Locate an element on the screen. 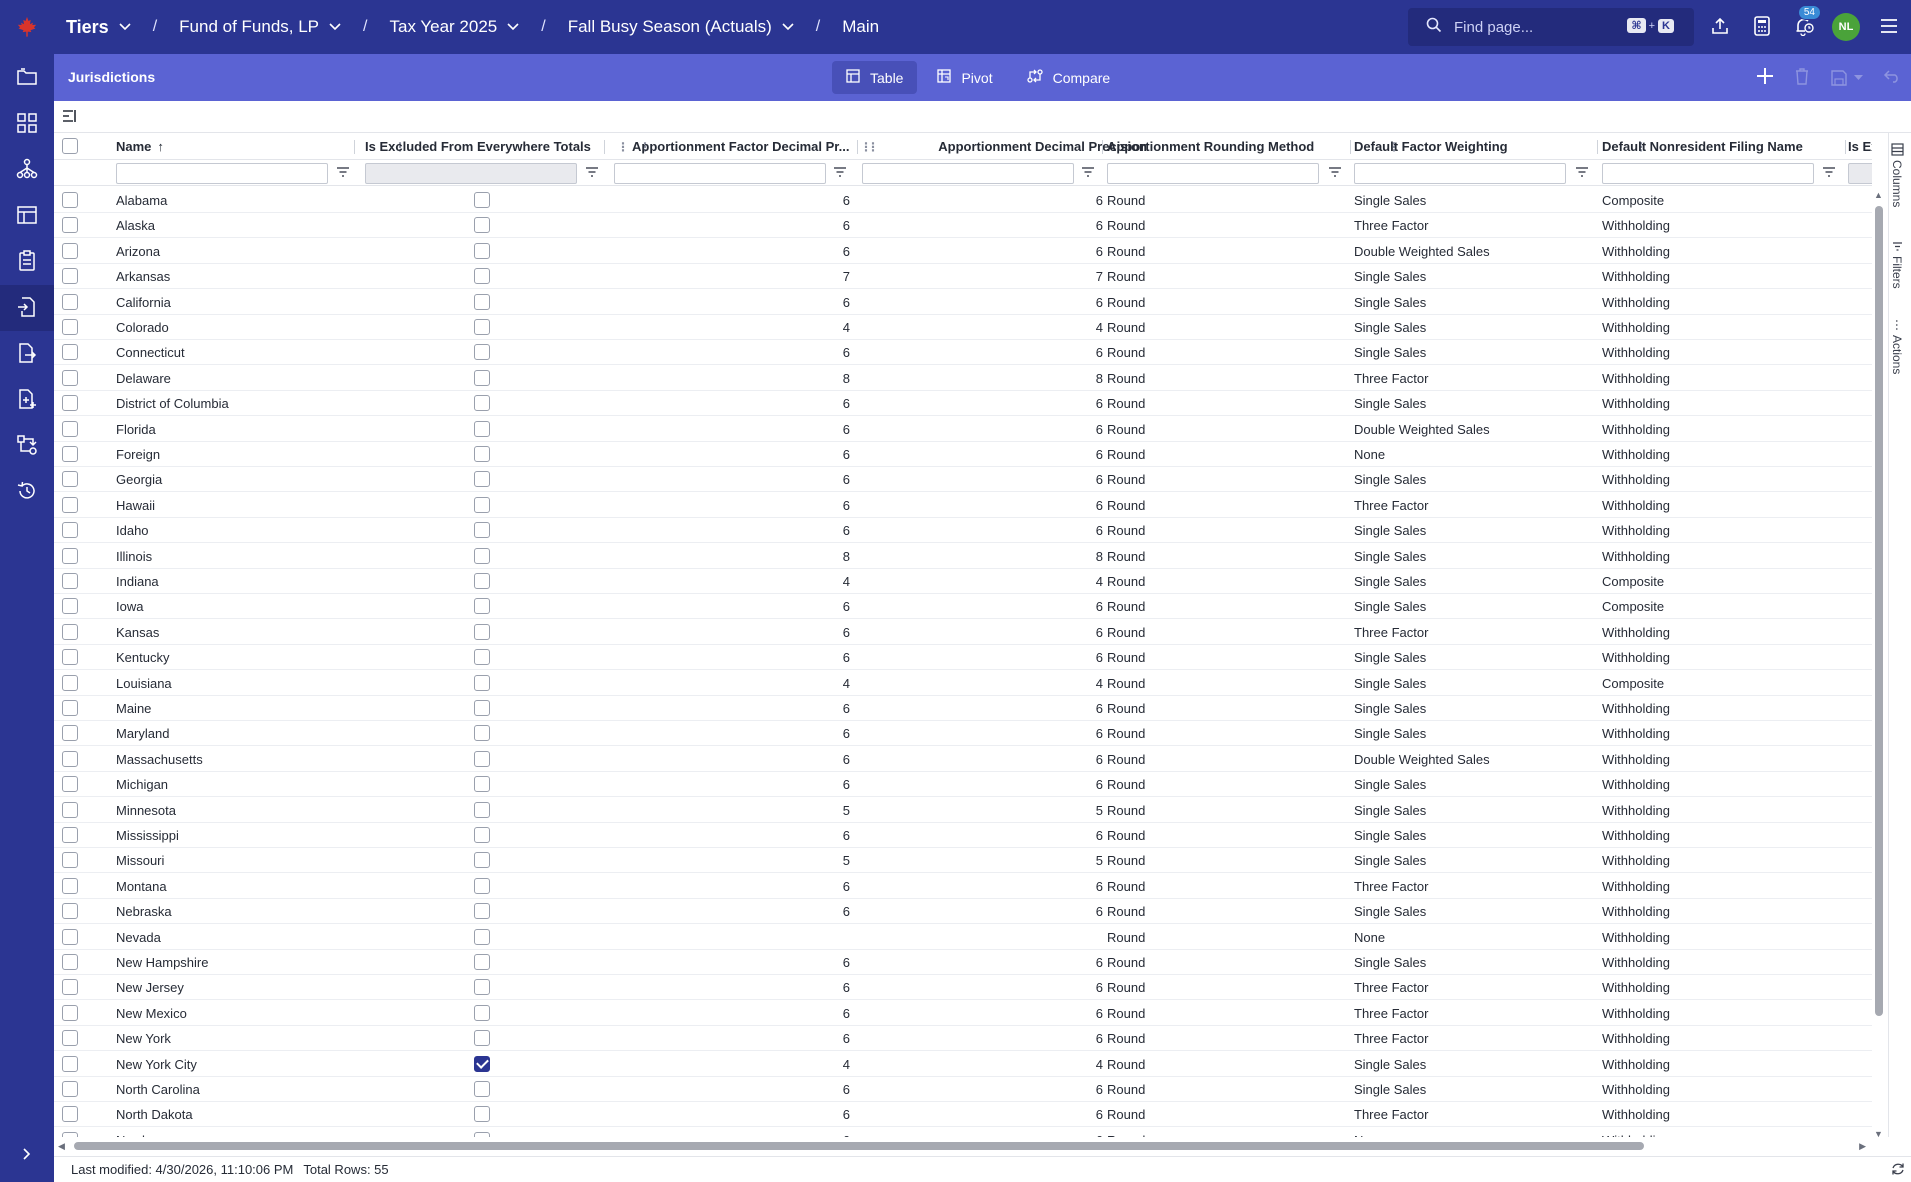 This screenshot has width=1911, height=1182. cell-name: Minnesota is located at coordinates (231, 810).